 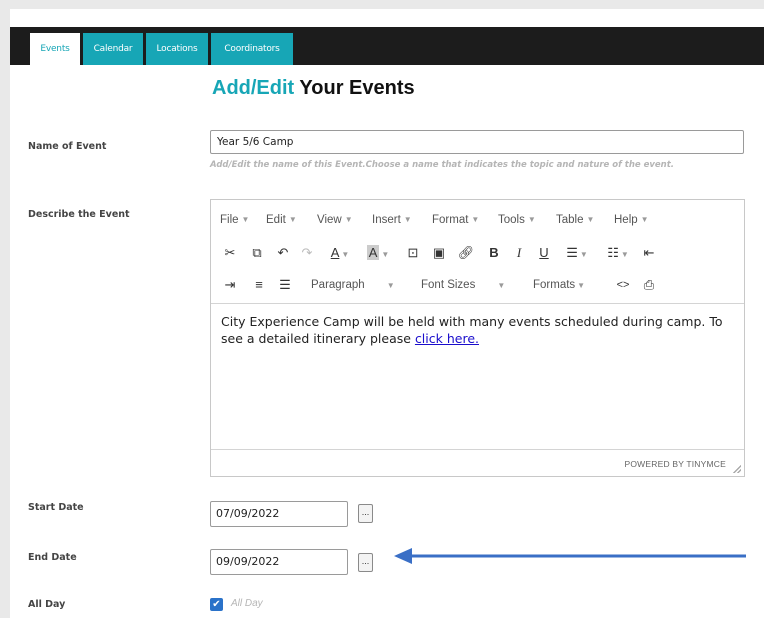 I want to click on all-day-checkbox: ✔, so click(x=216, y=604).